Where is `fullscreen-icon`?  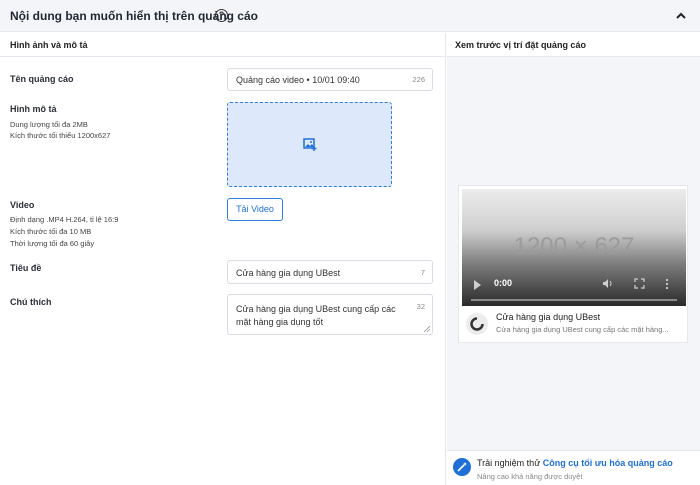
fullscreen-icon is located at coordinates (639, 283).